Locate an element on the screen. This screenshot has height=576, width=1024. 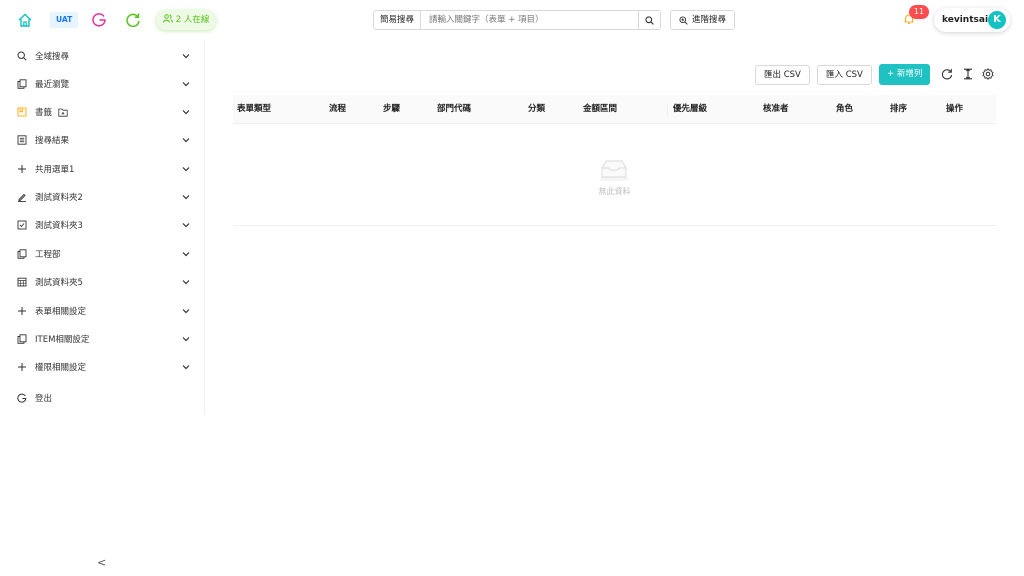
top-bar: UAT 2 人在線 簡易搜尋 進階搜尋 11 kevintsai K is located at coordinates (512, 20).